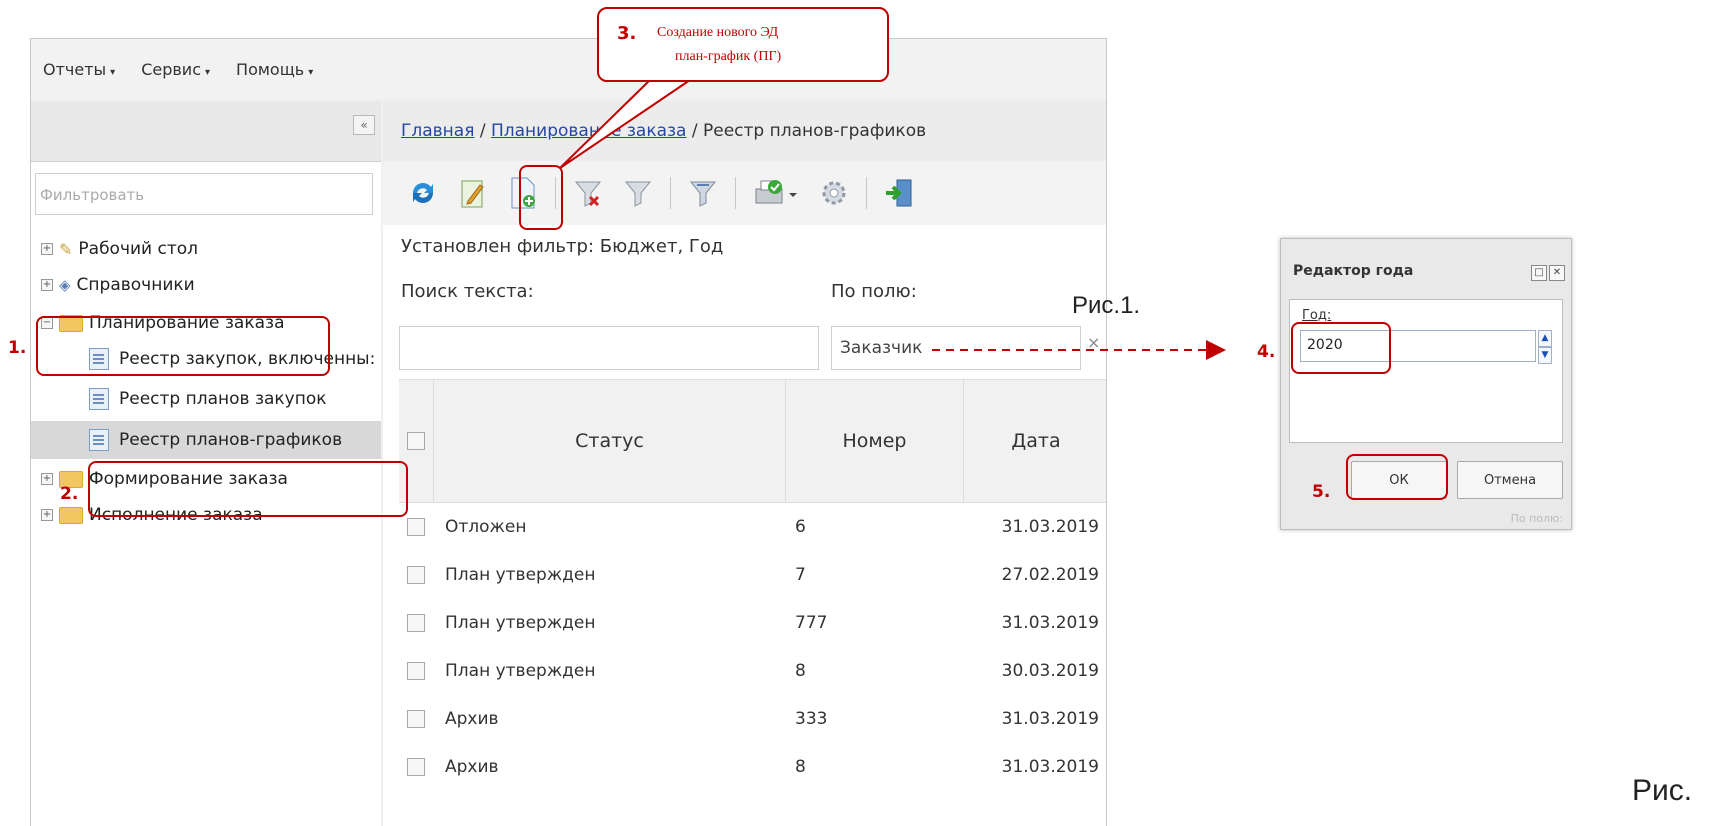 The height and width of the screenshot is (826, 1718). Describe the element at coordinates (1510, 480) in the screenshot. I see `cancel-button: Отмена` at that location.